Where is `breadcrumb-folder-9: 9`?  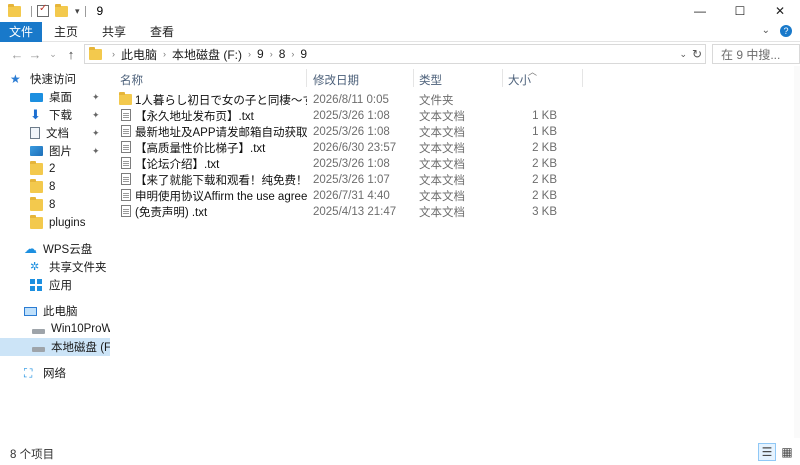 breadcrumb-folder-9: 9 is located at coordinates (260, 54).